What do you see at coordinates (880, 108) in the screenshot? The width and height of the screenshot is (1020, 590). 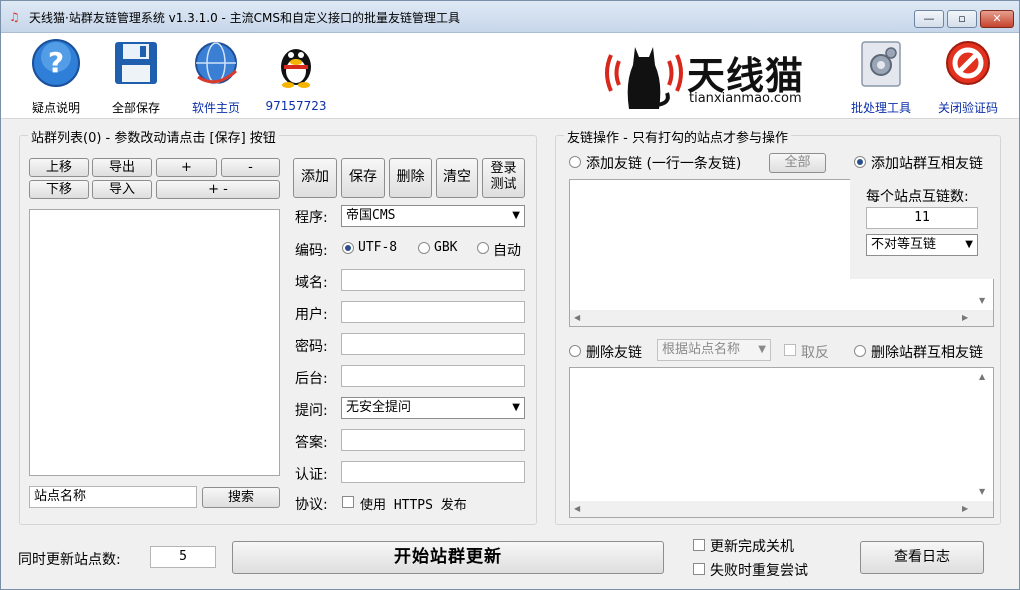 I see `batch-tool-label: 批处理工具` at bounding box center [880, 108].